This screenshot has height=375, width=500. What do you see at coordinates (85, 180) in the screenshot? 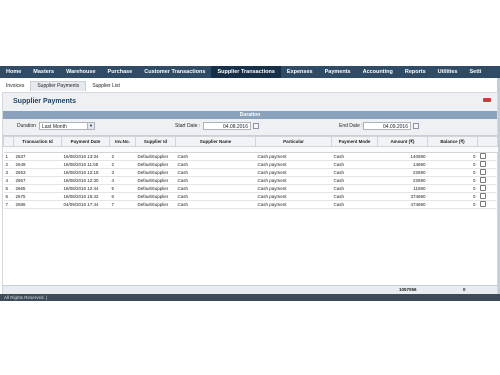
I see `table-cell: 18/08/2016 12:30` at bounding box center [85, 180].